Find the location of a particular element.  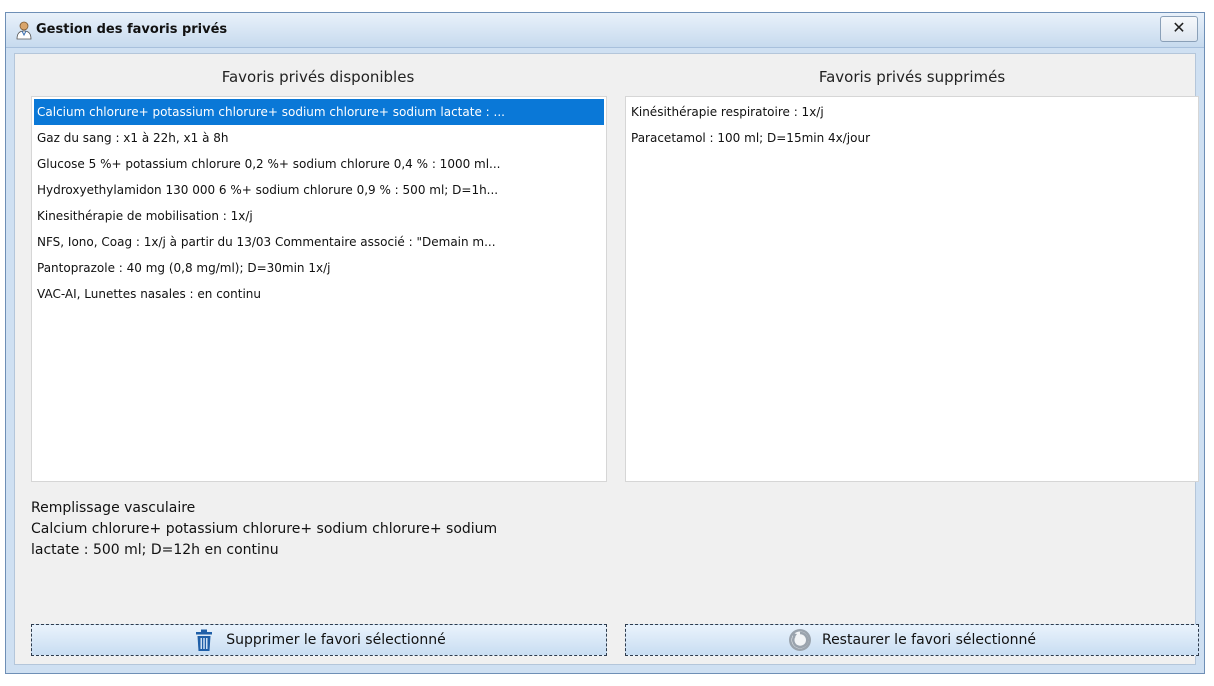

restore-icon is located at coordinates (799, 640).